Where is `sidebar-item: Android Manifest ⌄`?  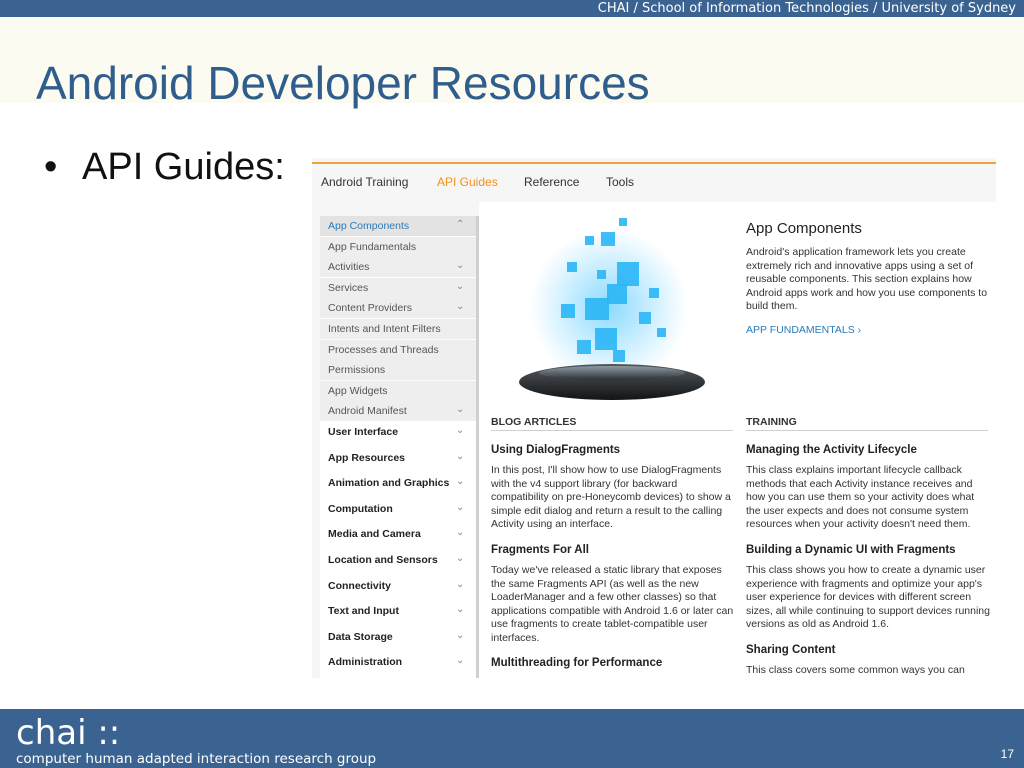
sidebar-item: Android Manifest ⌄ is located at coordinates (398, 411).